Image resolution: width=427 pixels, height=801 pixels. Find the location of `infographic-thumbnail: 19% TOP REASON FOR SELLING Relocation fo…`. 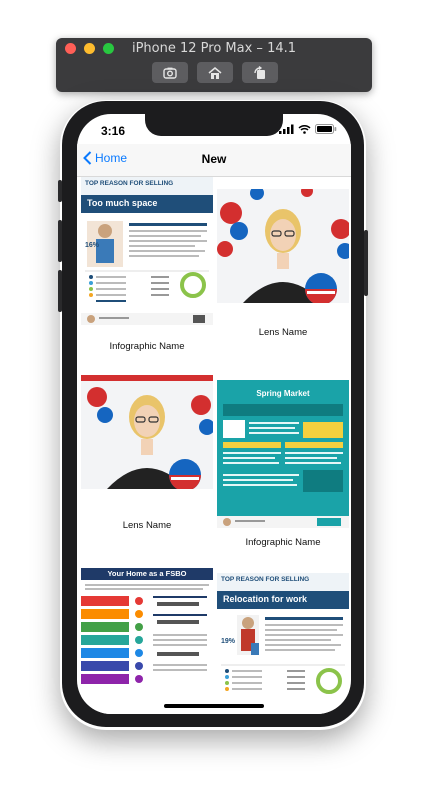

infographic-thumbnail: 19% TOP REASON FOR SELLING Relocation fo… is located at coordinates (283, 643).